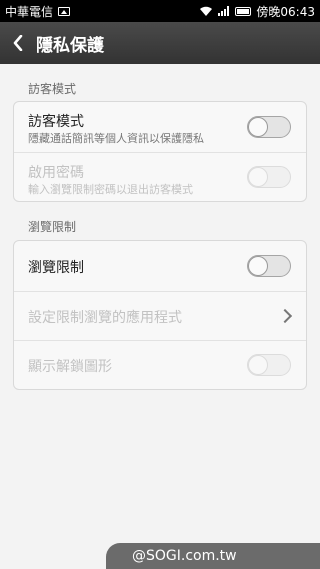 The height and width of the screenshot is (569, 320). I want to click on signal-icon, so click(224, 11).